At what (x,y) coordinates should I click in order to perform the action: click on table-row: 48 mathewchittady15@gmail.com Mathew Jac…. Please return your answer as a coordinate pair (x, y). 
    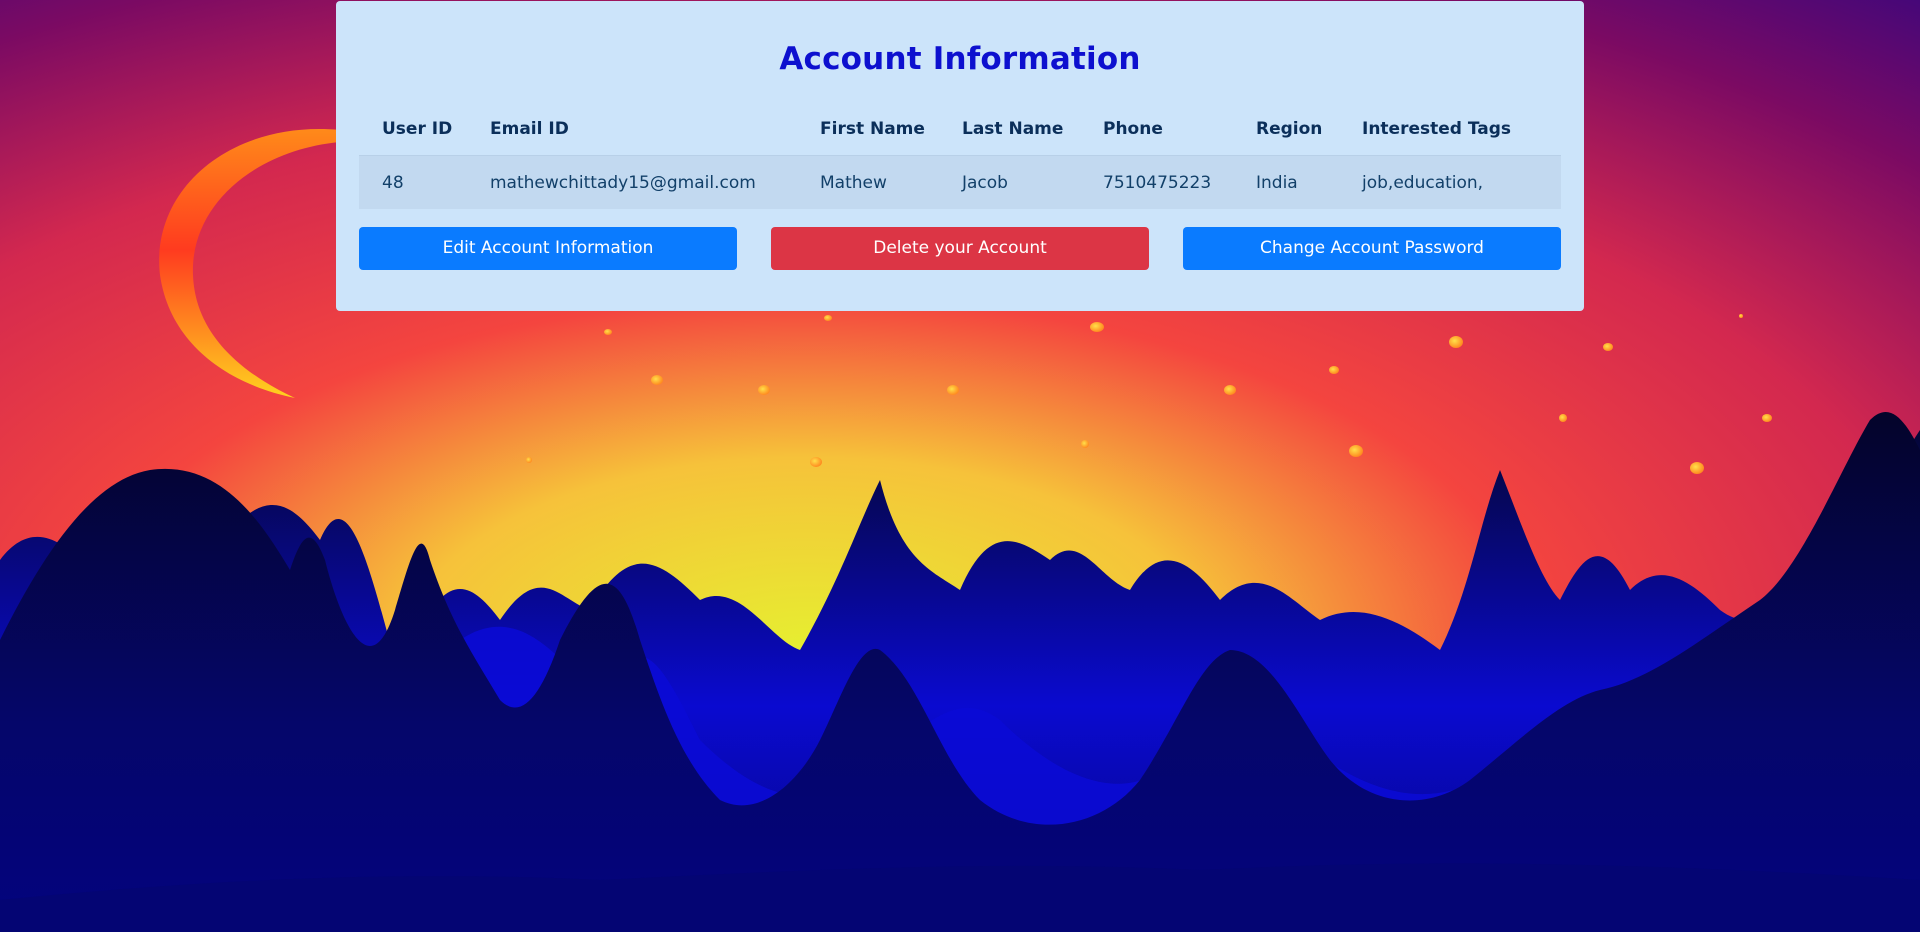
    Looking at the image, I should click on (960, 182).